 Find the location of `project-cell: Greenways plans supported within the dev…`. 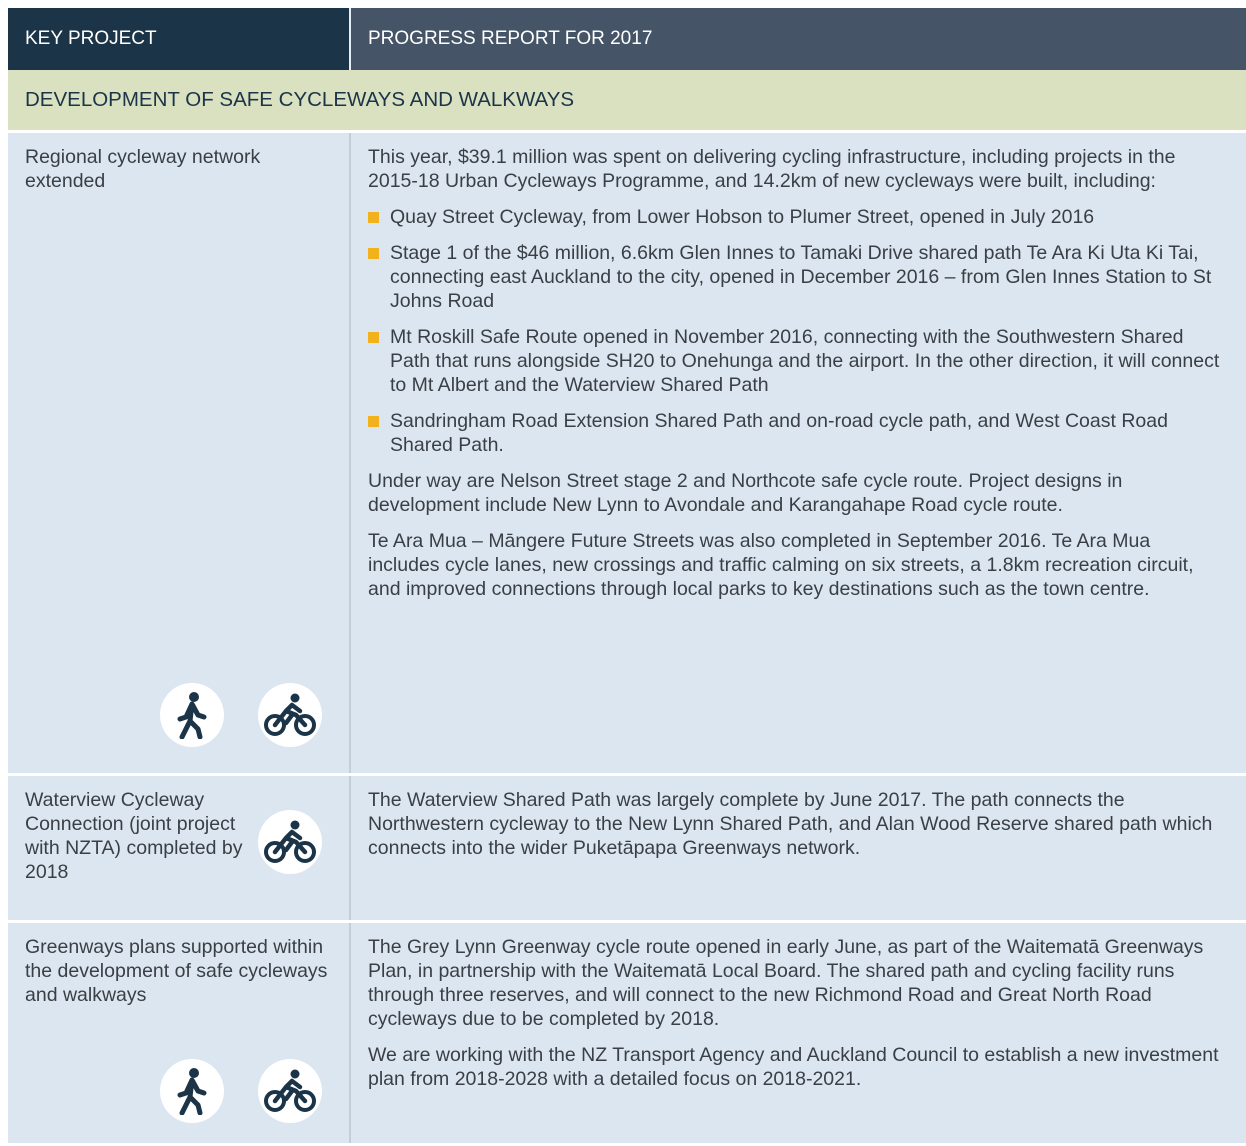

project-cell: Greenways plans supported within the dev… is located at coordinates (178, 1033).